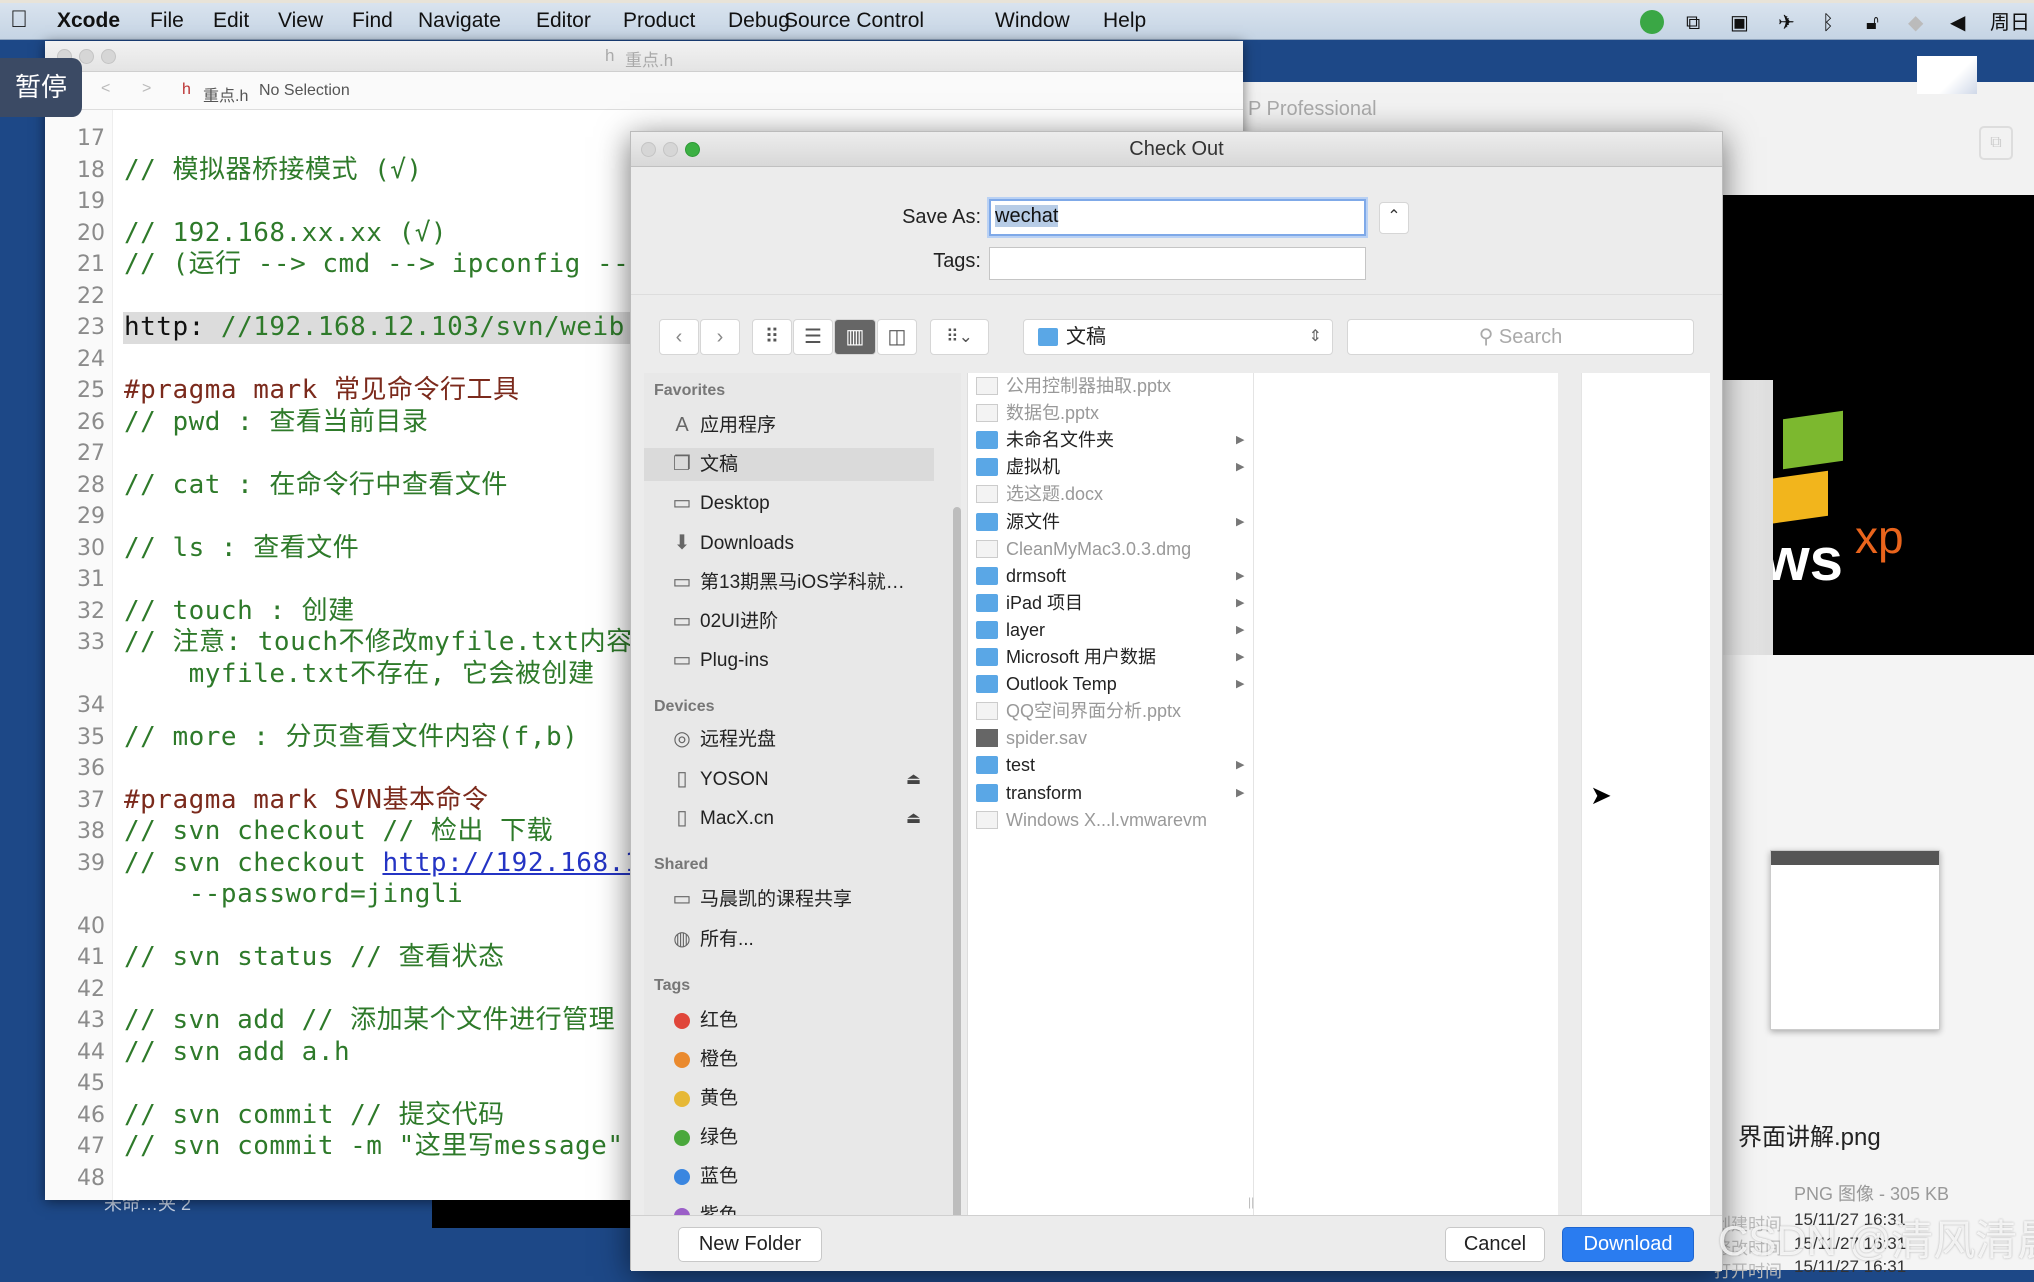 This screenshot has height=1282, width=2034. Describe the element at coordinates (105, 89) in the screenshot. I see `back-icon: <` at that location.